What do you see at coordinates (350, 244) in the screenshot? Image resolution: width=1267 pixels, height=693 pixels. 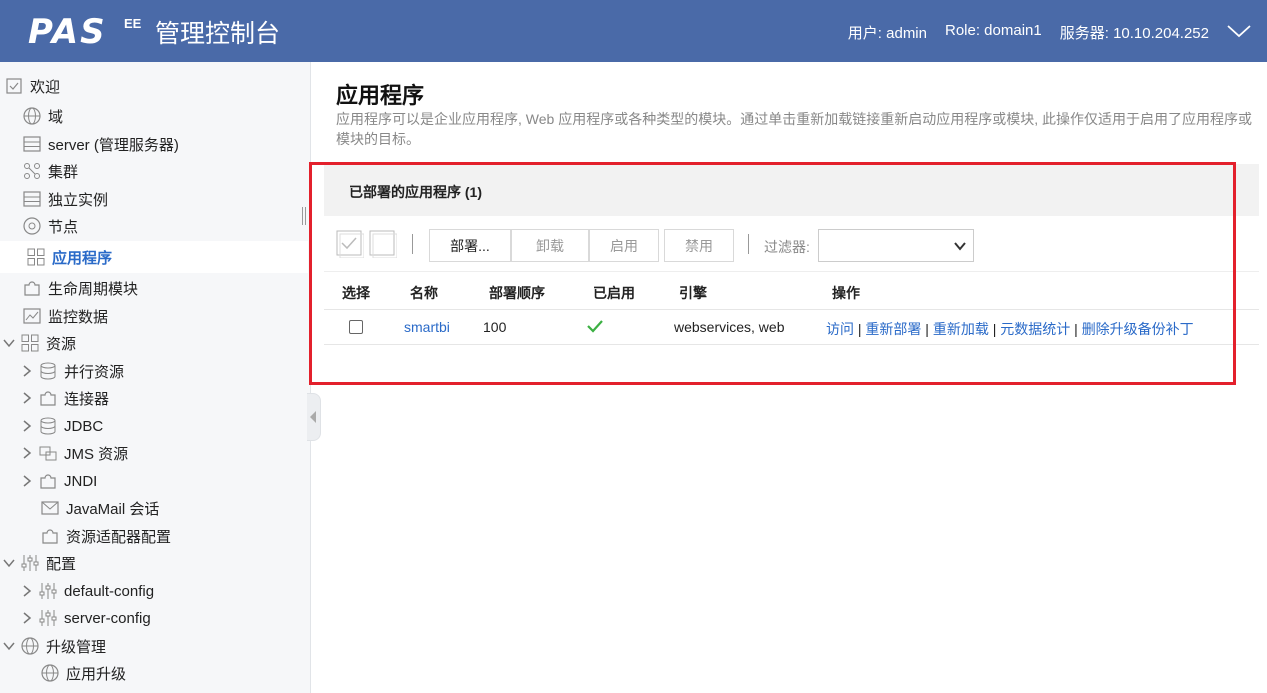 I see `select-all-icon` at bounding box center [350, 244].